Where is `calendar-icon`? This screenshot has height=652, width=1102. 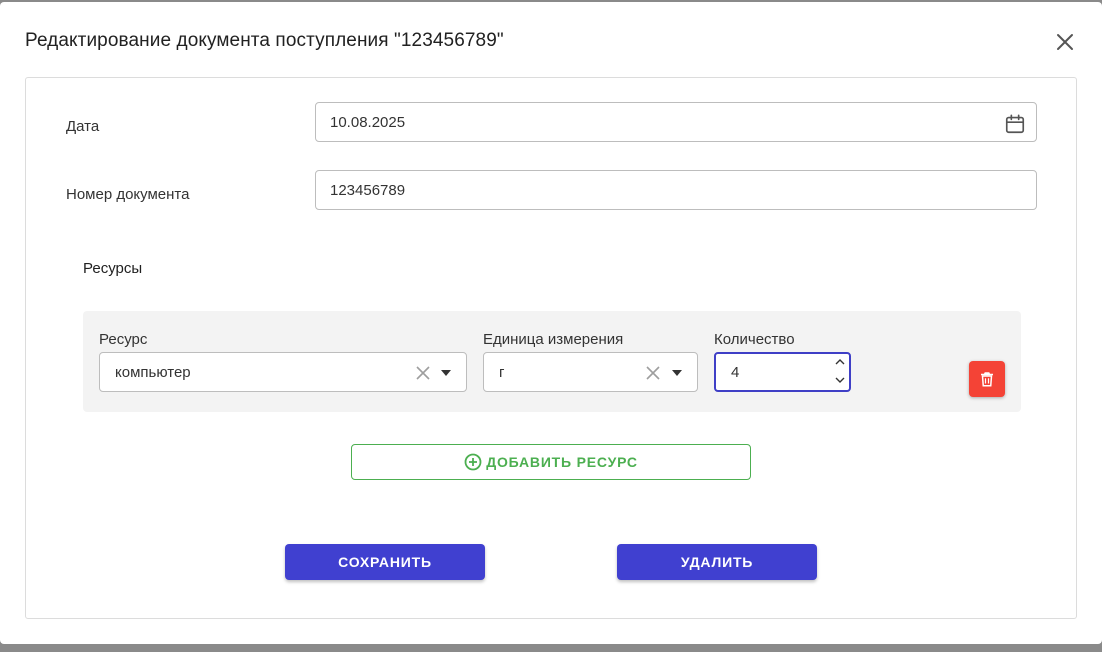 calendar-icon is located at coordinates (1015, 124).